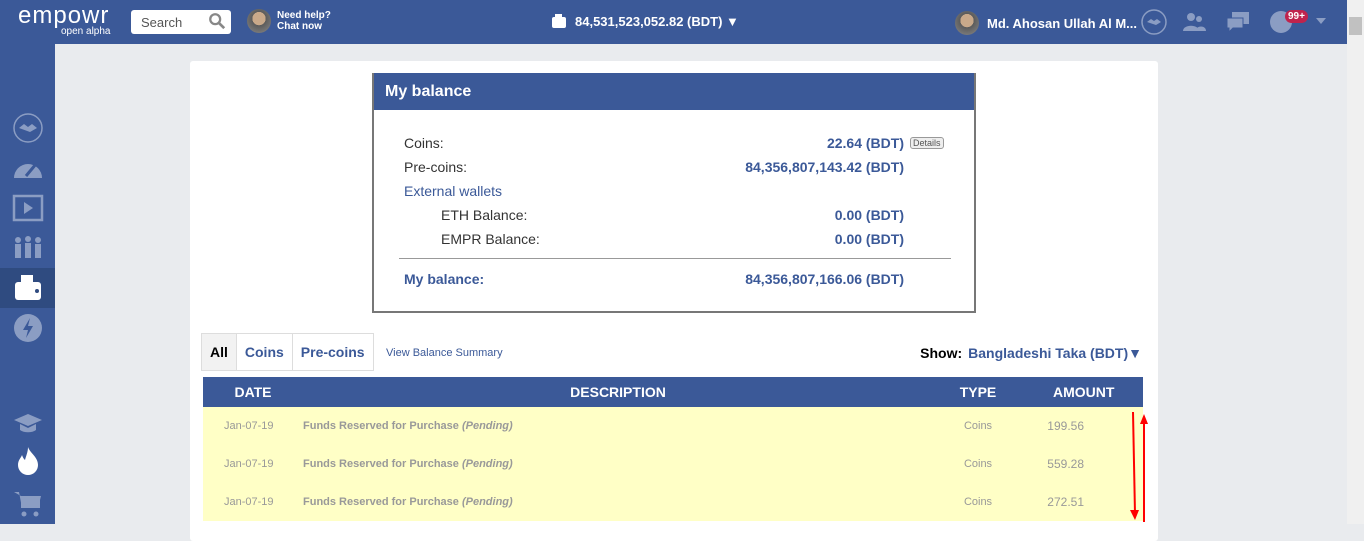 The height and width of the screenshot is (541, 1364). I want to click on messages-icon, so click(1238, 22).